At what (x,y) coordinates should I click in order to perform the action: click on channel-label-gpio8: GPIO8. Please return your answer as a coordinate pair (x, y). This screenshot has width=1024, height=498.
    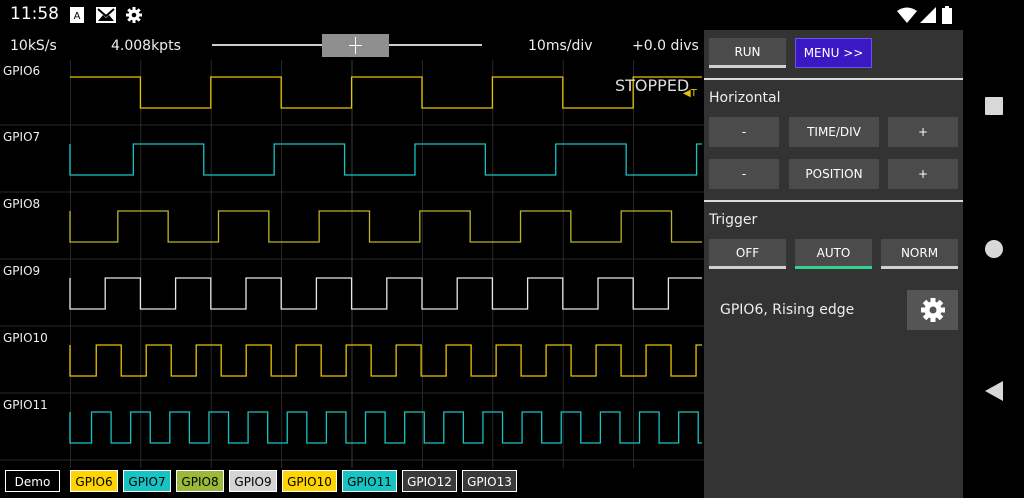
    Looking at the image, I should click on (22, 204).